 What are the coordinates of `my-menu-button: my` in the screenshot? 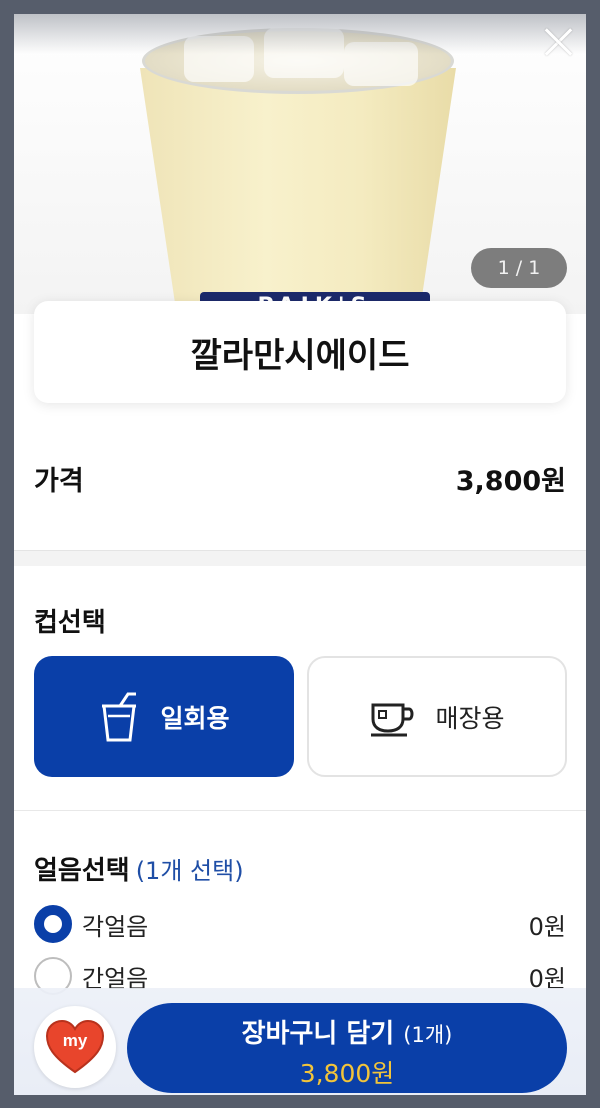 It's located at (75, 1047).